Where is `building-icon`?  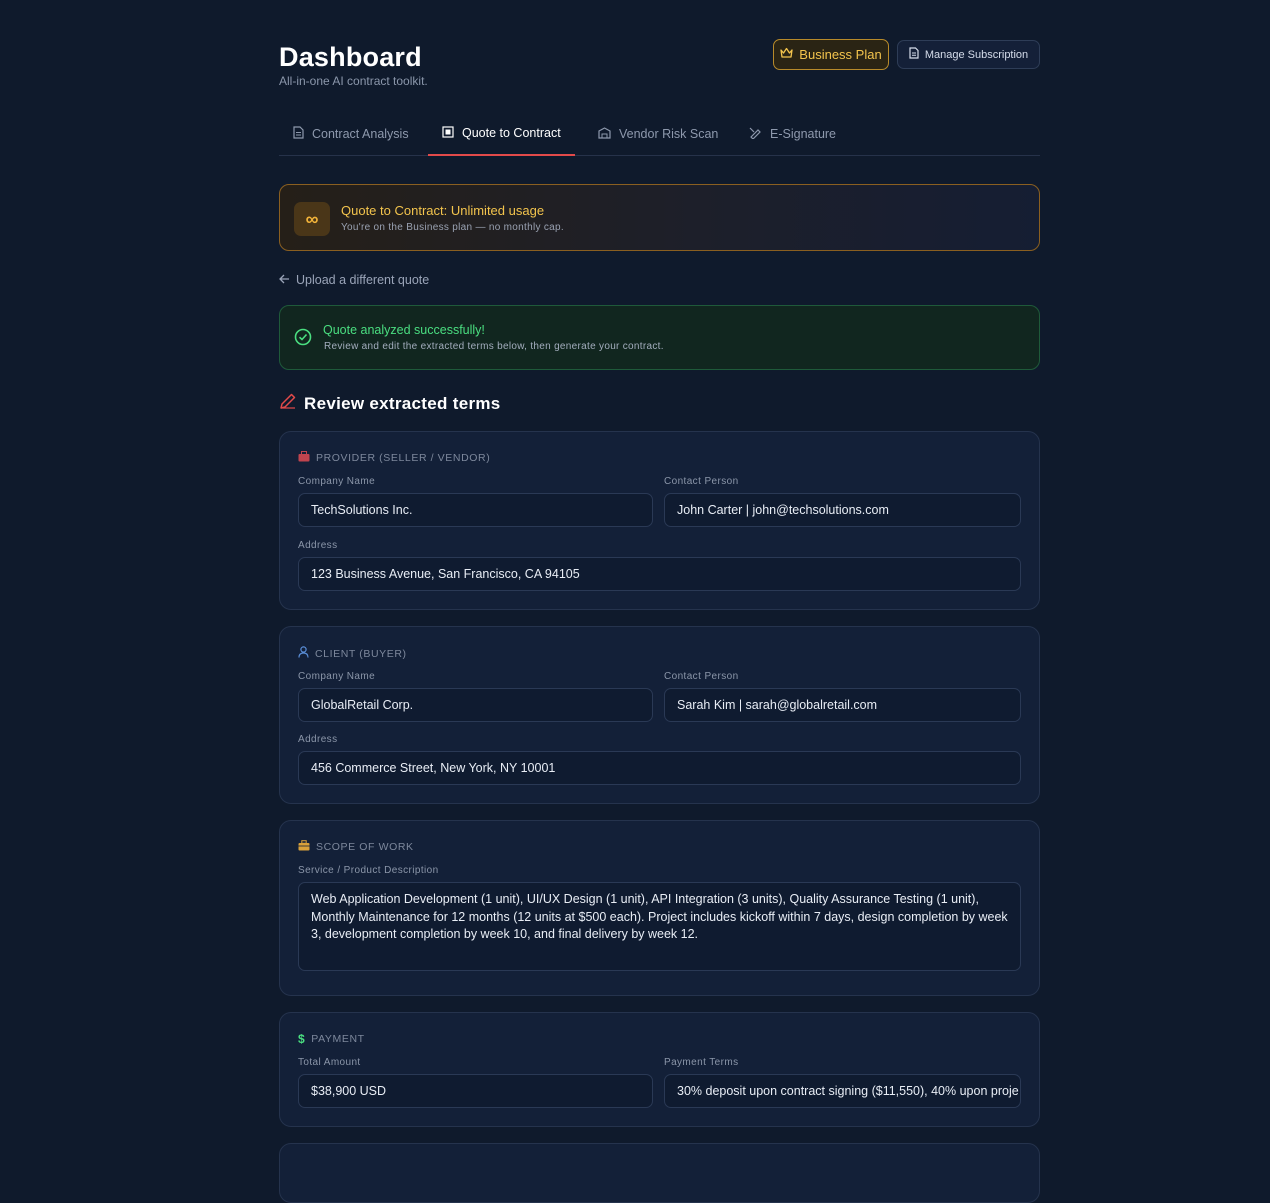 building-icon is located at coordinates (304, 458).